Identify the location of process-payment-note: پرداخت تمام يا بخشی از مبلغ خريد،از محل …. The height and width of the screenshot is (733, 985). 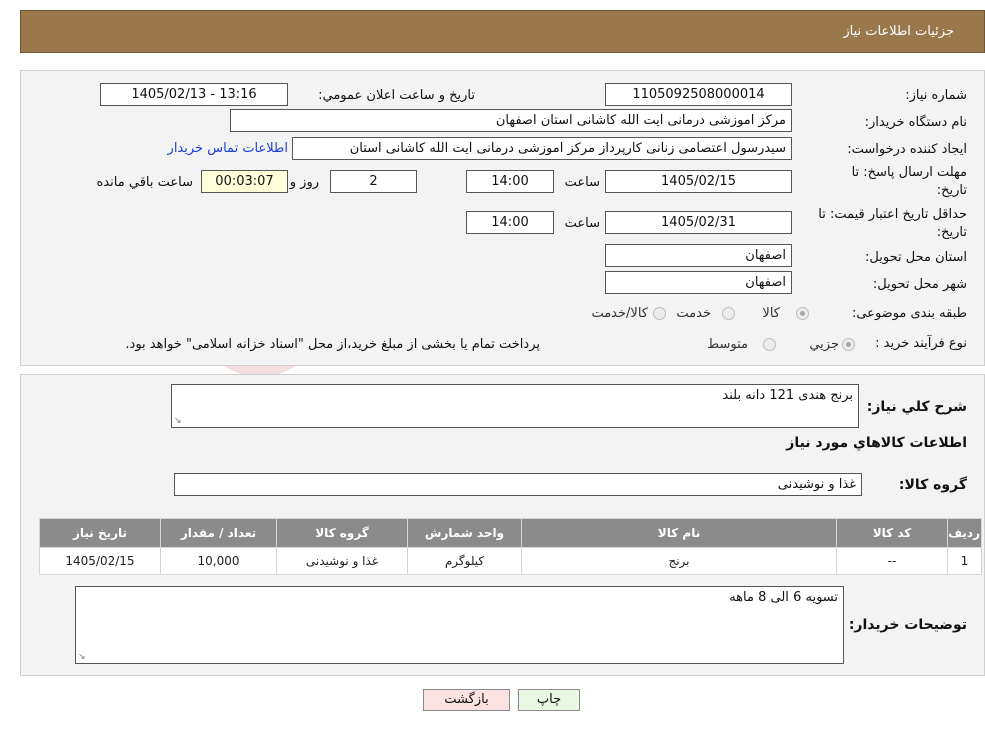
(332, 344).